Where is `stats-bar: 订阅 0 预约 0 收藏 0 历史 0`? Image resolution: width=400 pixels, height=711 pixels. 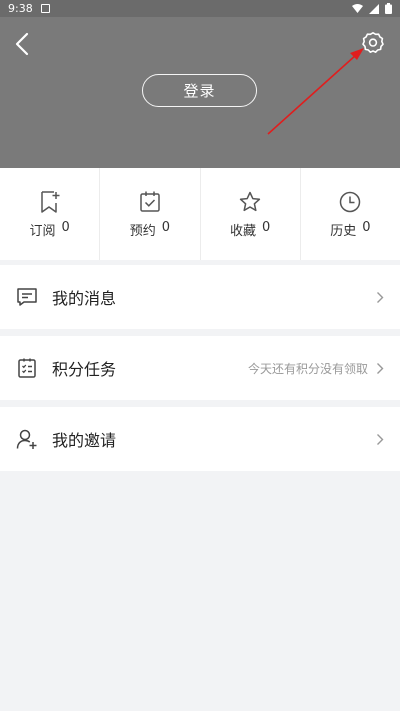
stats-bar: 订阅 0 预约 0 收藏 0 历史 0 is located at coordinates (200, 214).